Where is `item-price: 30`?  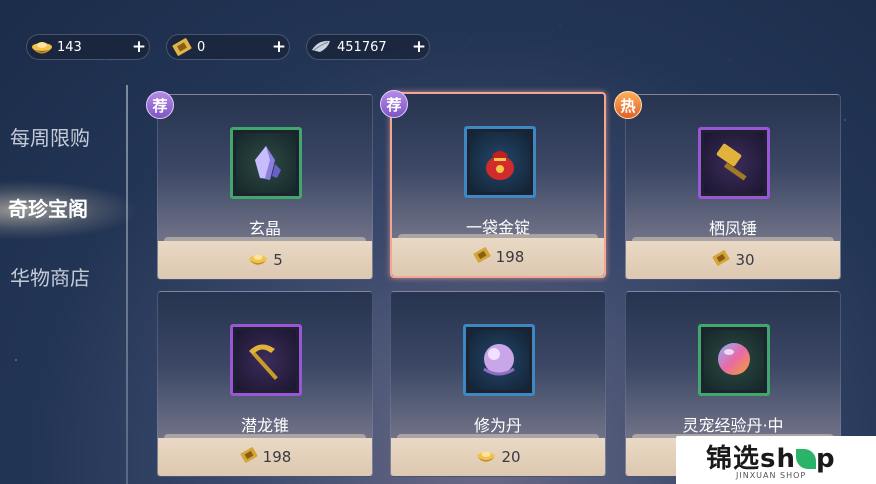
item-price: 30 is located at coordinates (745, 260).